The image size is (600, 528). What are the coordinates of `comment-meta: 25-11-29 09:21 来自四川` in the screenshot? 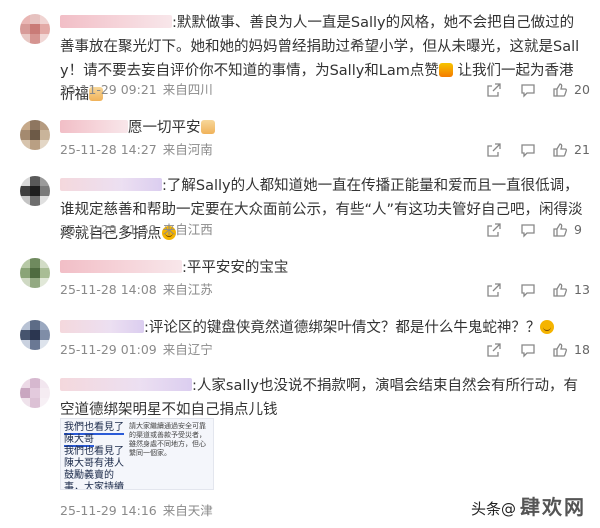 It's located at (139, 90).